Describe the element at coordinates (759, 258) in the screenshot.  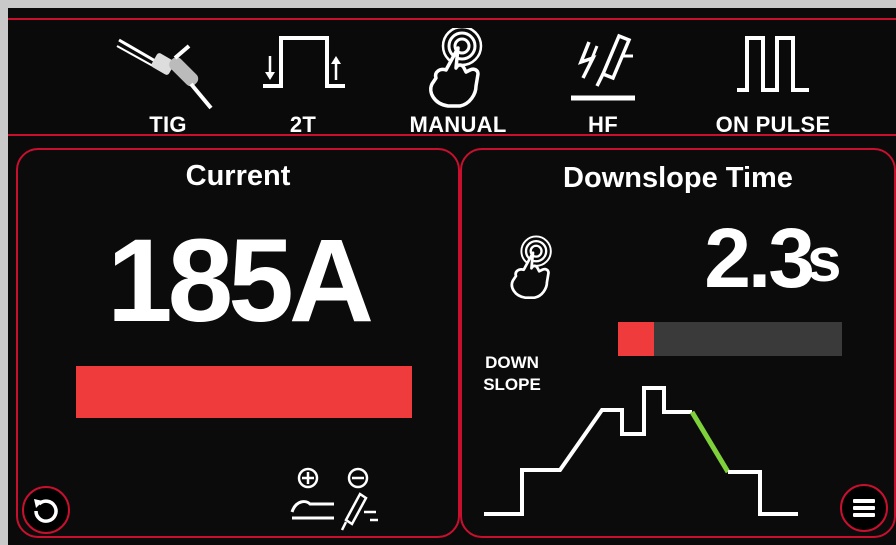
I see `downslope-time-number: 2.3` at that location.